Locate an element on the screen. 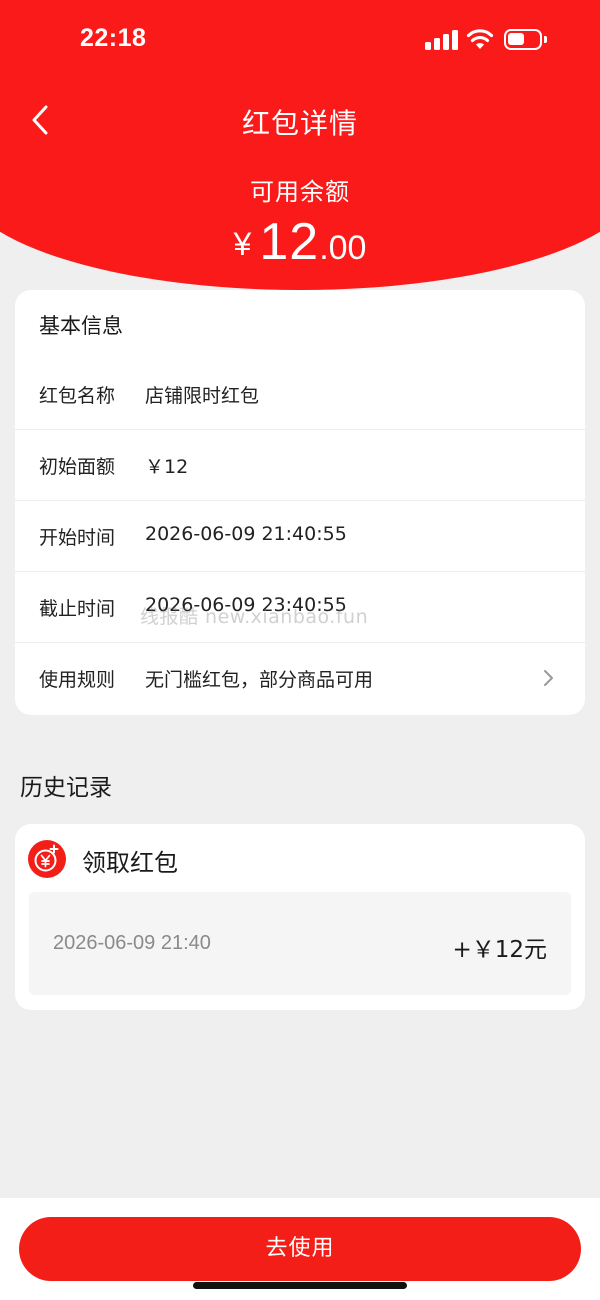 This screenshot has height=1300, width=600. info-row-value: 无门槛红包，部分商品可用 is located at coordinates (259, 680).